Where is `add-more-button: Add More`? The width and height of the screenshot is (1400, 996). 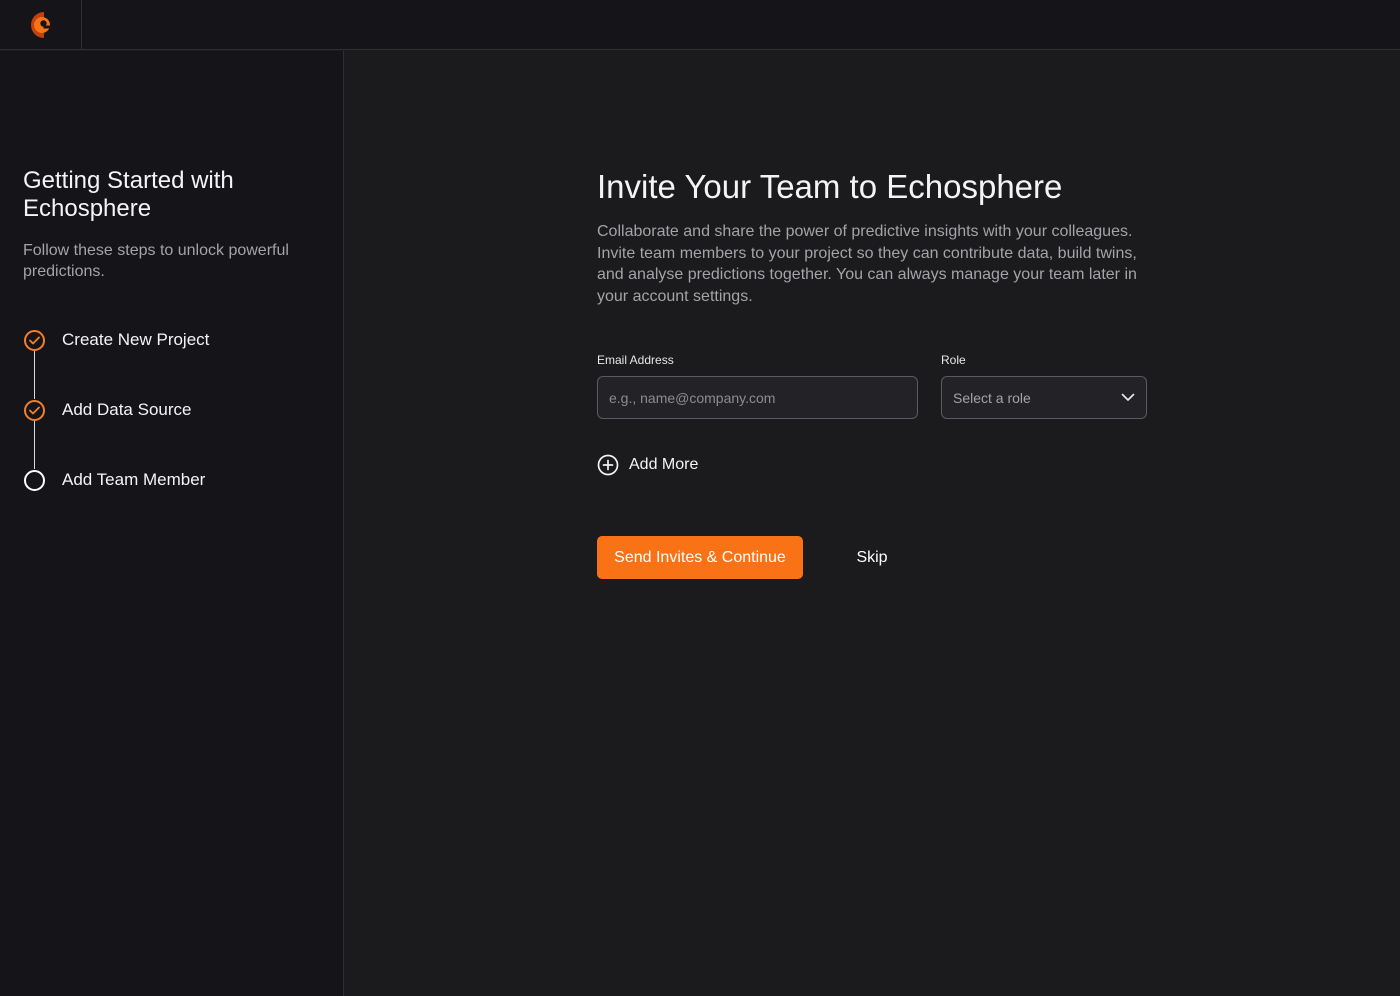 add-more-button: Add More is located at coordinates (647, 465).